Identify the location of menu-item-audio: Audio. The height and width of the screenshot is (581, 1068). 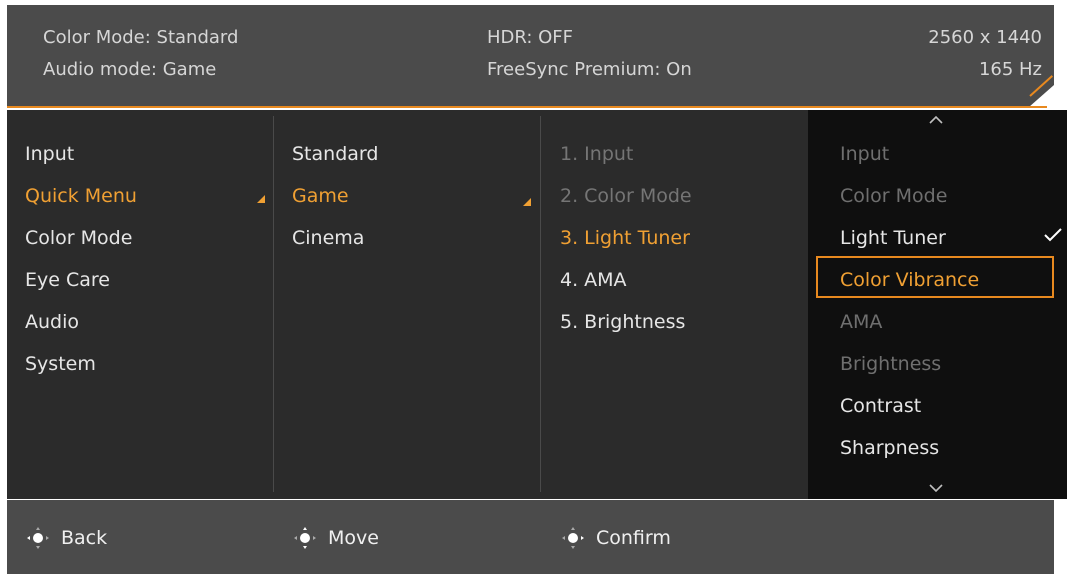
(52, 322).